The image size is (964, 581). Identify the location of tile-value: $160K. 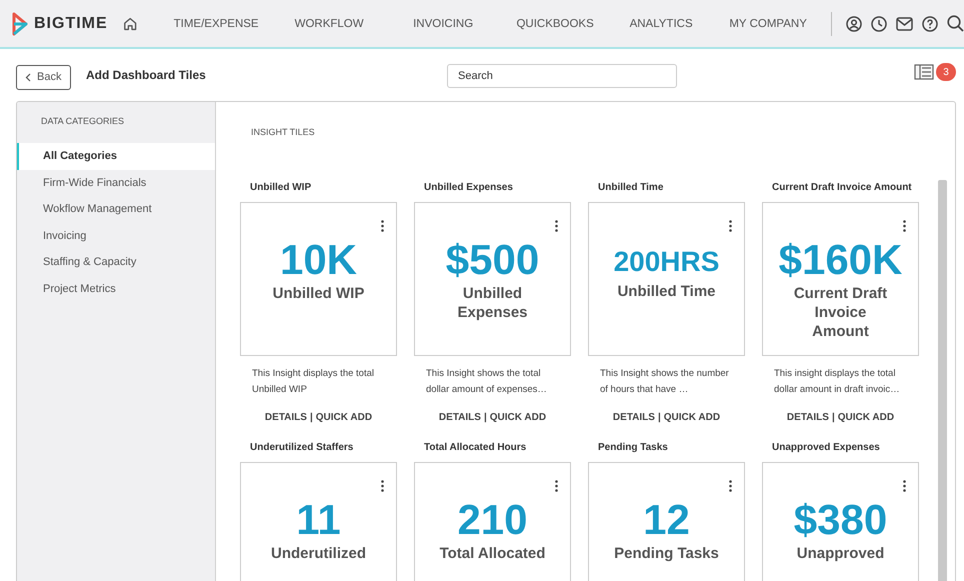
(840, 260).